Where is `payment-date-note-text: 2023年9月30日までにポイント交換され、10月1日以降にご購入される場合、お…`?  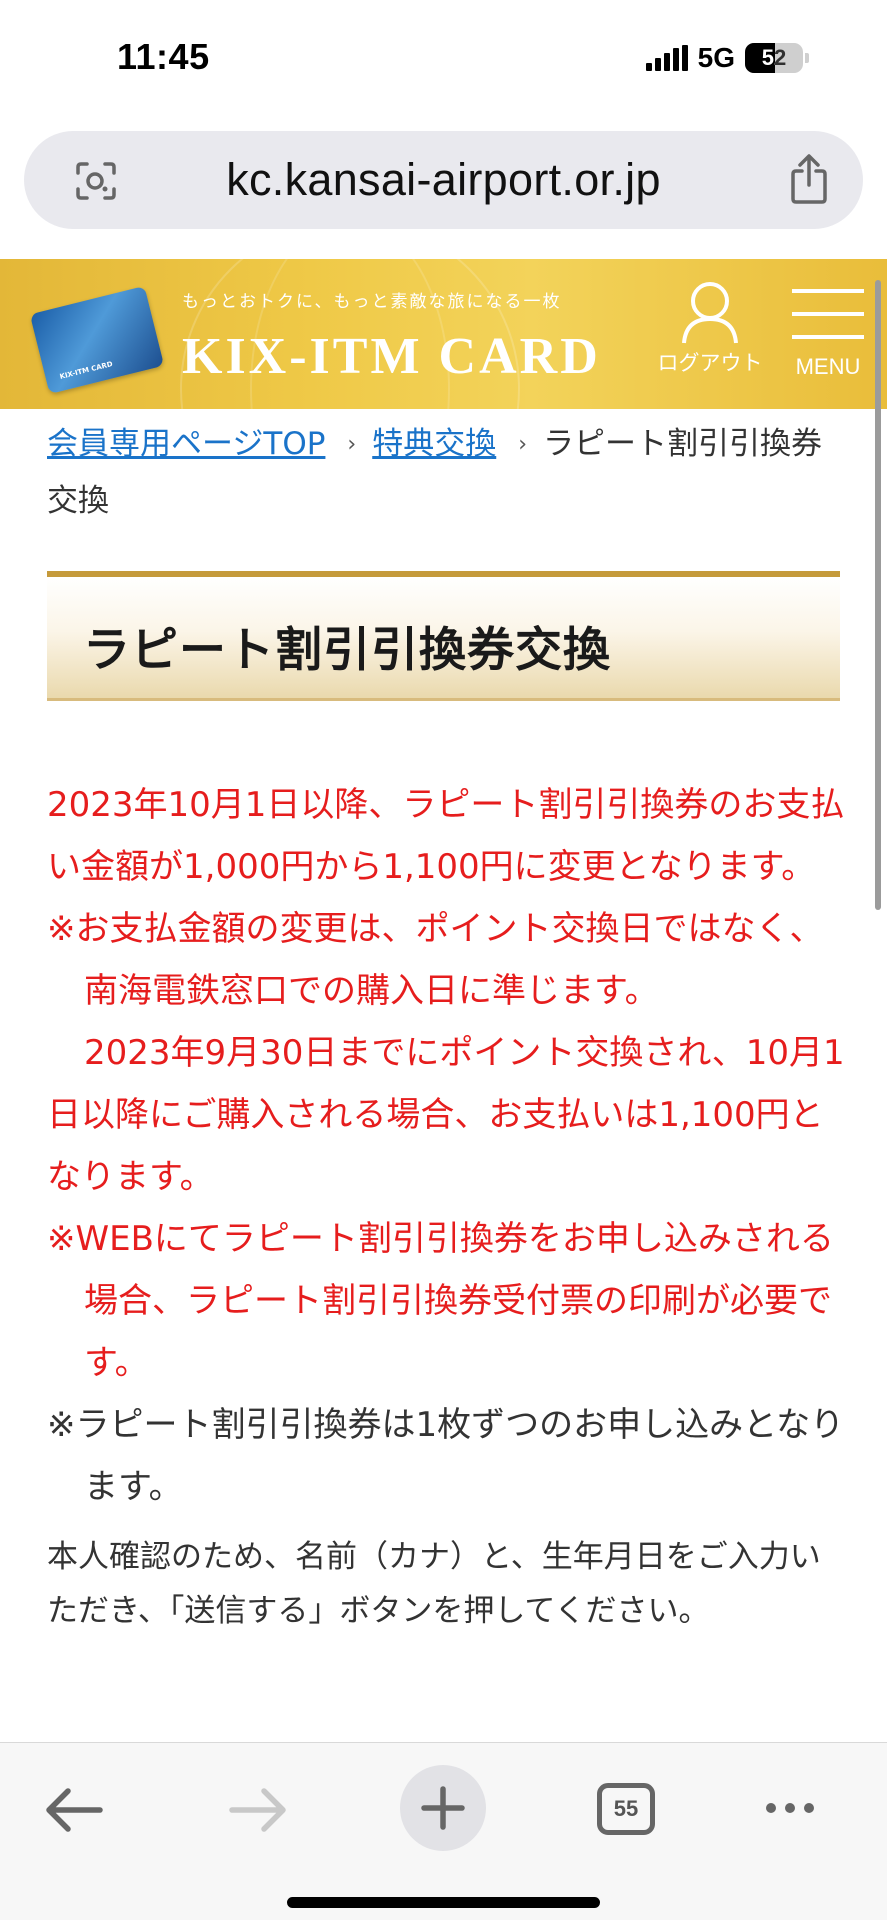
payment-date-note-text: 2023年9月30日までにポイント交換され、10月1日以降にご購入される場合、お… is located at coordinates (446, 1115).